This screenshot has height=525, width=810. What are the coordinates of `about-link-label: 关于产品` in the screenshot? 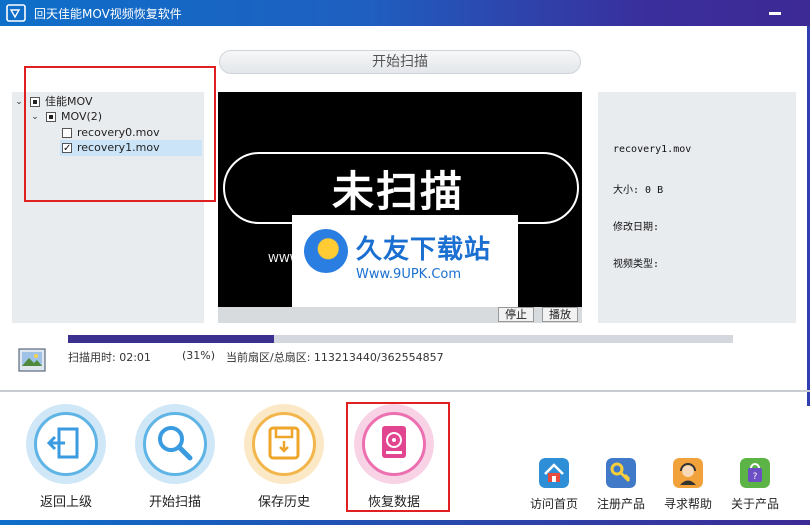 It's located at (754, 504).